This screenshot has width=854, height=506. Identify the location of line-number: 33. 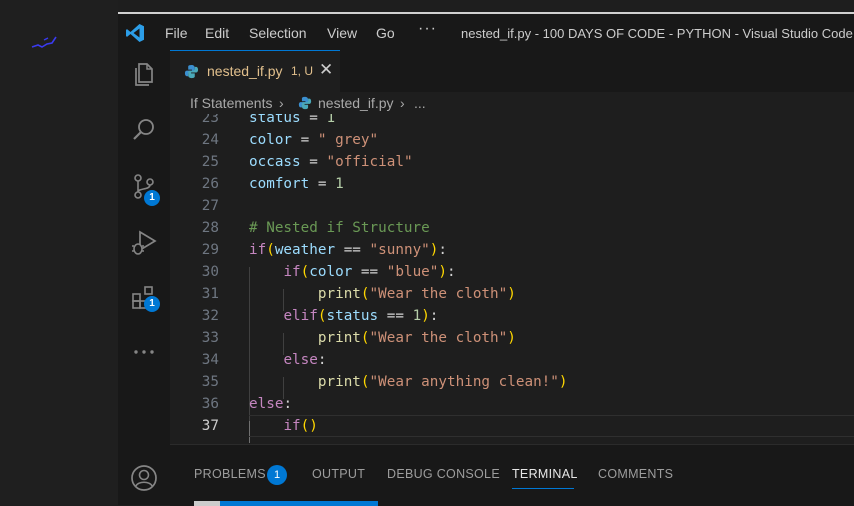
(210, 338).